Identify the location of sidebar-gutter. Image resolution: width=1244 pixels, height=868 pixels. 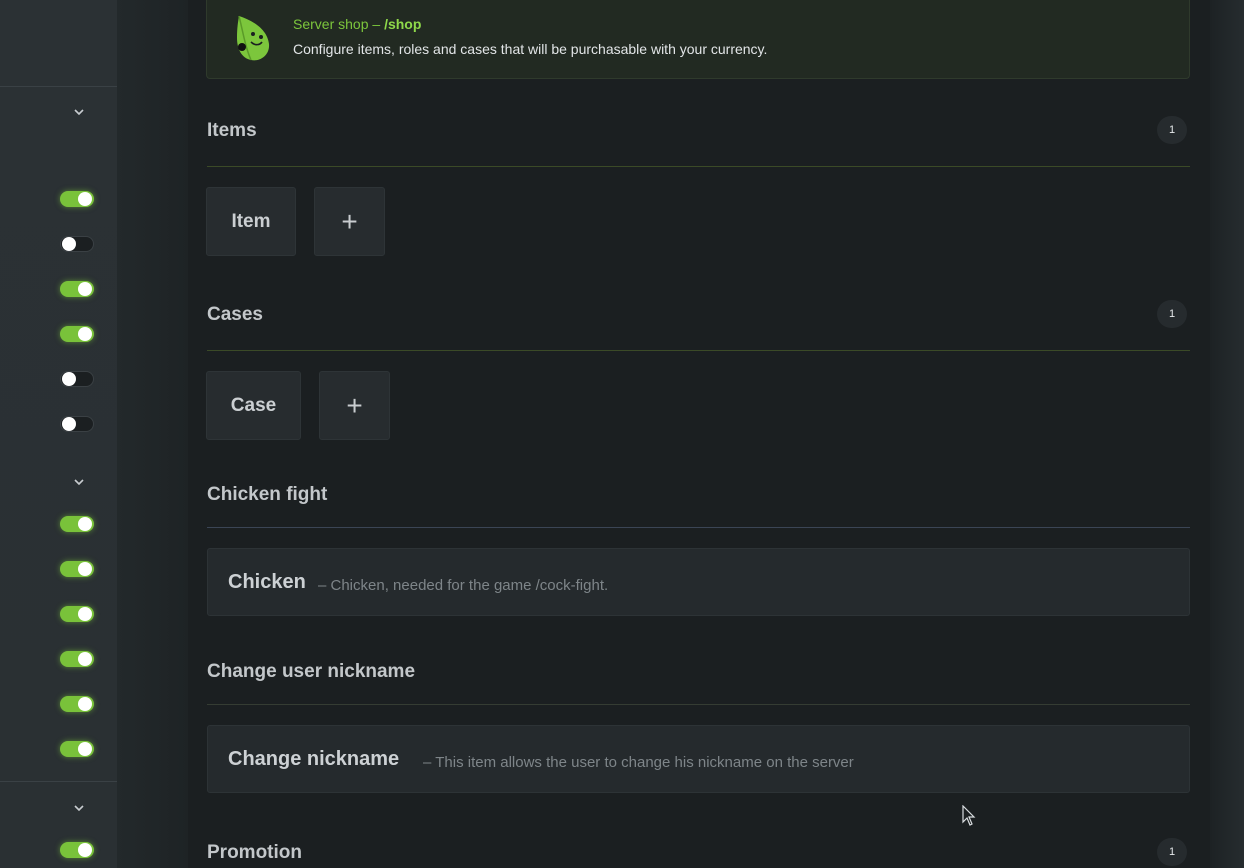
(152, 434).